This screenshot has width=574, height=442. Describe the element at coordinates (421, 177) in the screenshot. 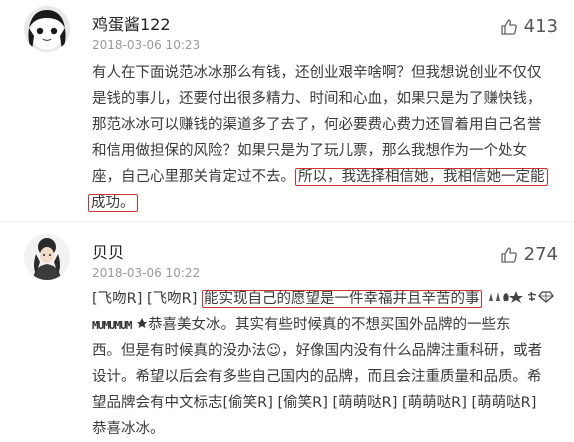

I see `highlighted-text: 所以，我选择相信她，我相信她一定能` at that location.